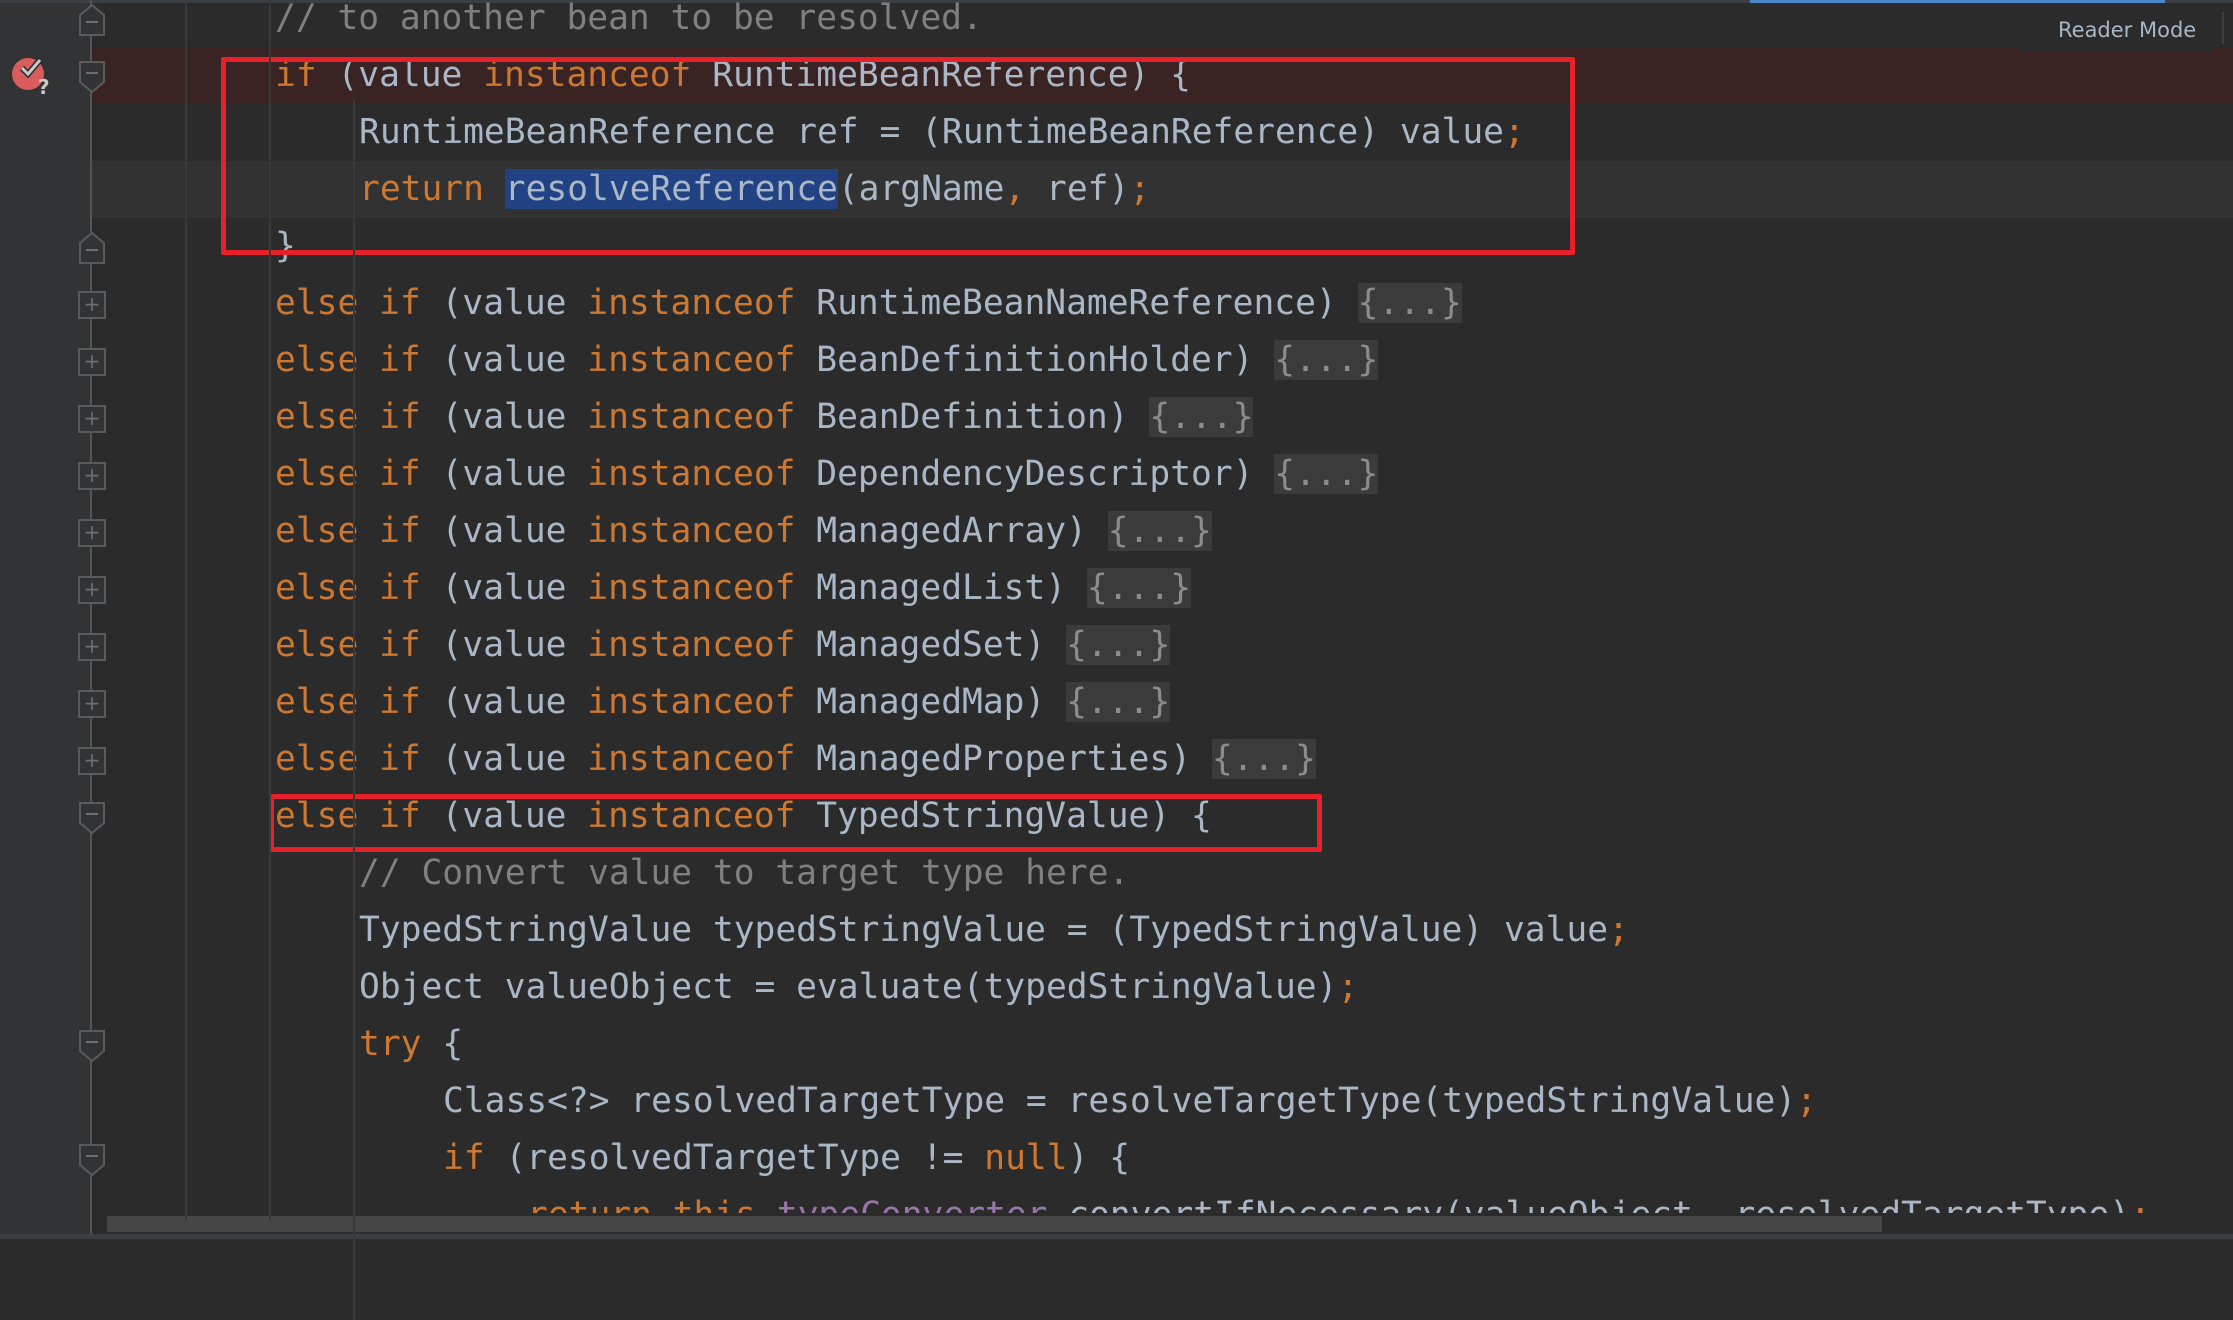 The image size is (2233, 1320). I want to click on code-line: try {, so click(411, 1044).